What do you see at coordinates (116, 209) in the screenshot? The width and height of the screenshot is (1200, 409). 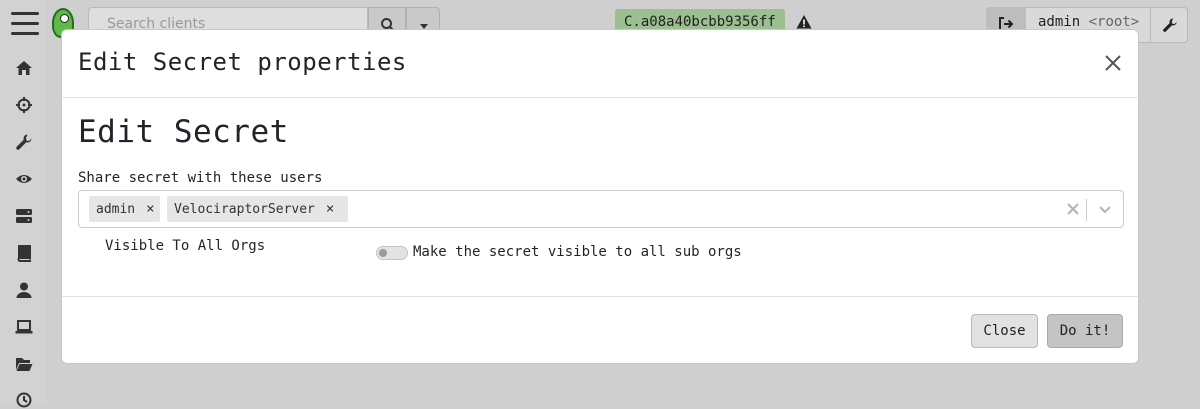 I see `chip-label: admin` at bounding box center [116, 209].